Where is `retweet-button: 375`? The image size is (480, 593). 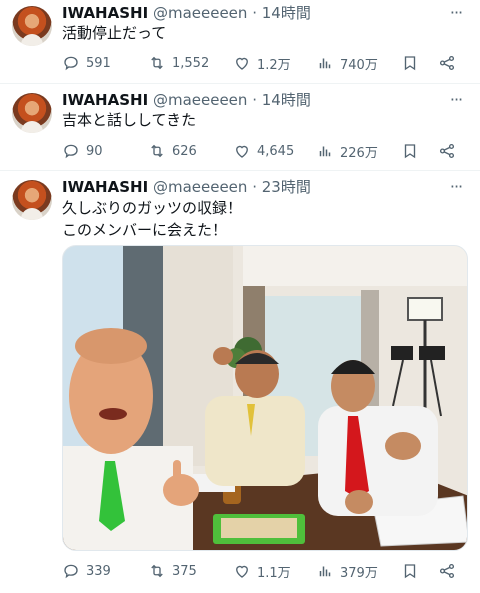
retweet-button: 375 is located at coordinates (172, 571).